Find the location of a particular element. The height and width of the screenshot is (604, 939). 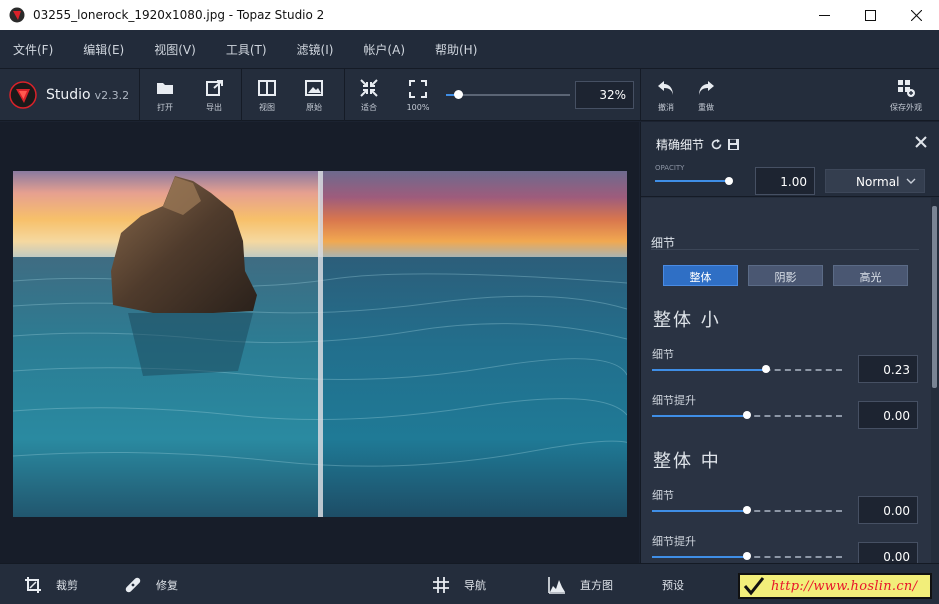

menu-help: 帮助(H) is located at coordinates (456, 49).